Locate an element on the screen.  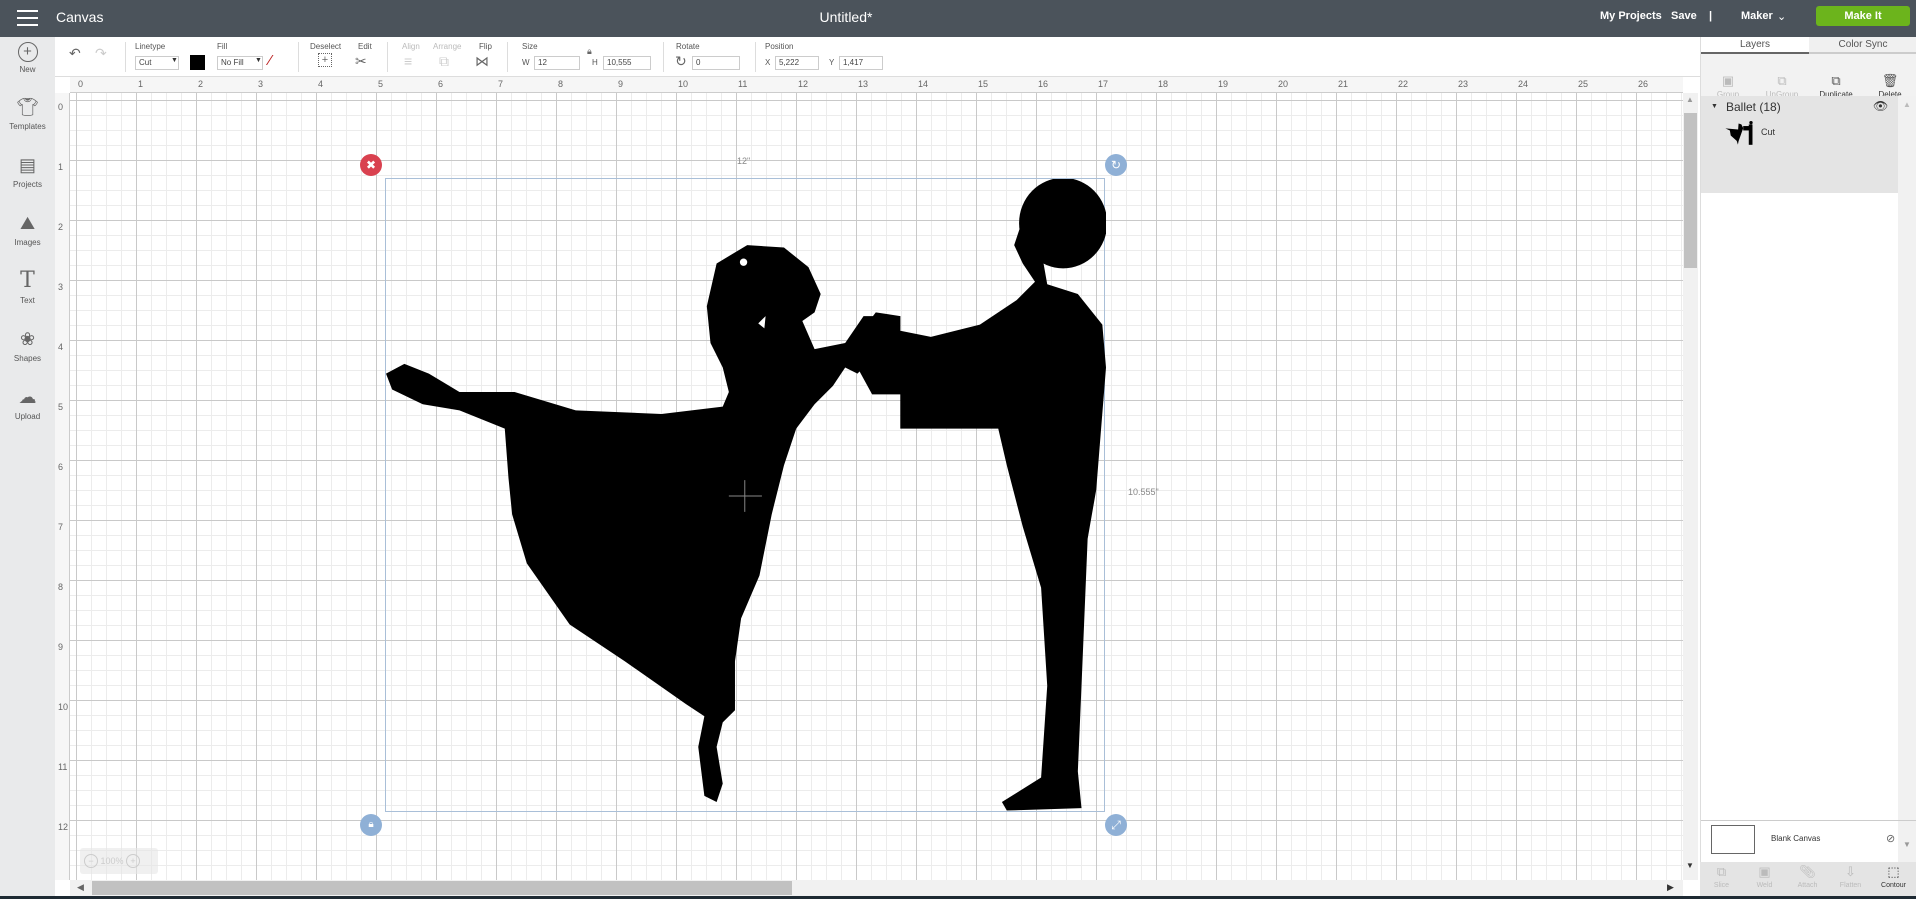
arrange-icon: ⧉ is located at coordinates (444, 61).